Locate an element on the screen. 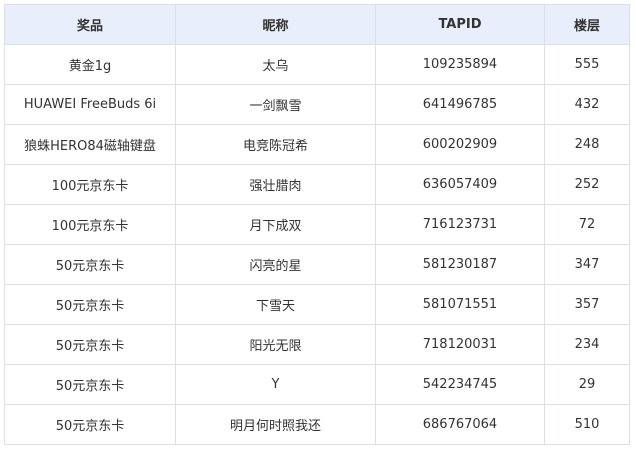 The height and width of the screenshot is (451, 636). cell-floor: 347 is located at coordinates (587, 264).